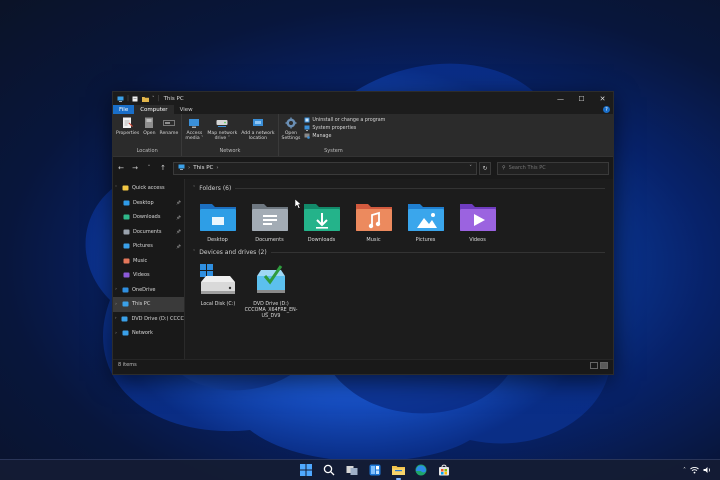  I want to click on nav-item-label: Music, so click(140, 260).